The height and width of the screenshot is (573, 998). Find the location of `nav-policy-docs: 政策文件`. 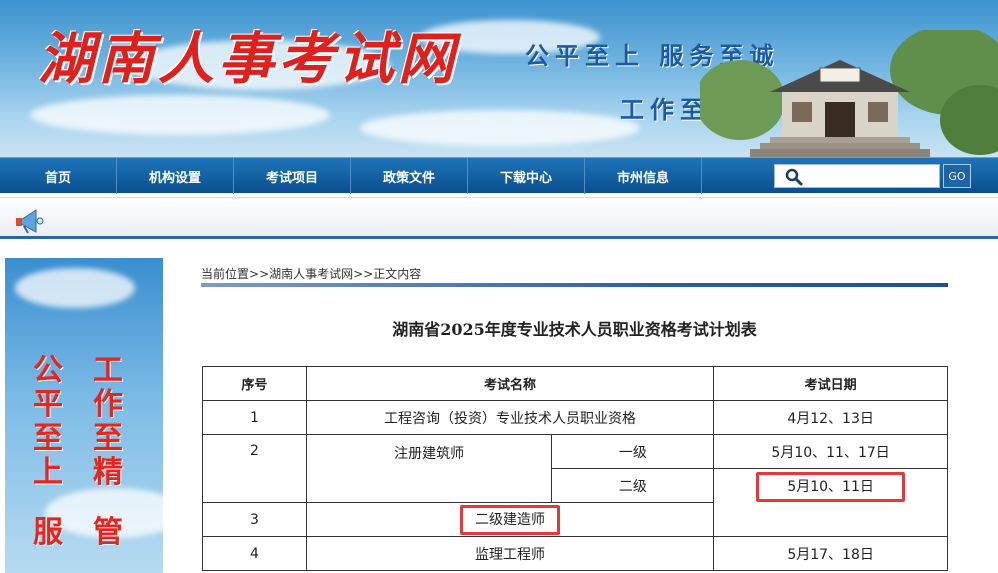

nav-policy-docs: 政策文件 is located at coordinates (409, 176).